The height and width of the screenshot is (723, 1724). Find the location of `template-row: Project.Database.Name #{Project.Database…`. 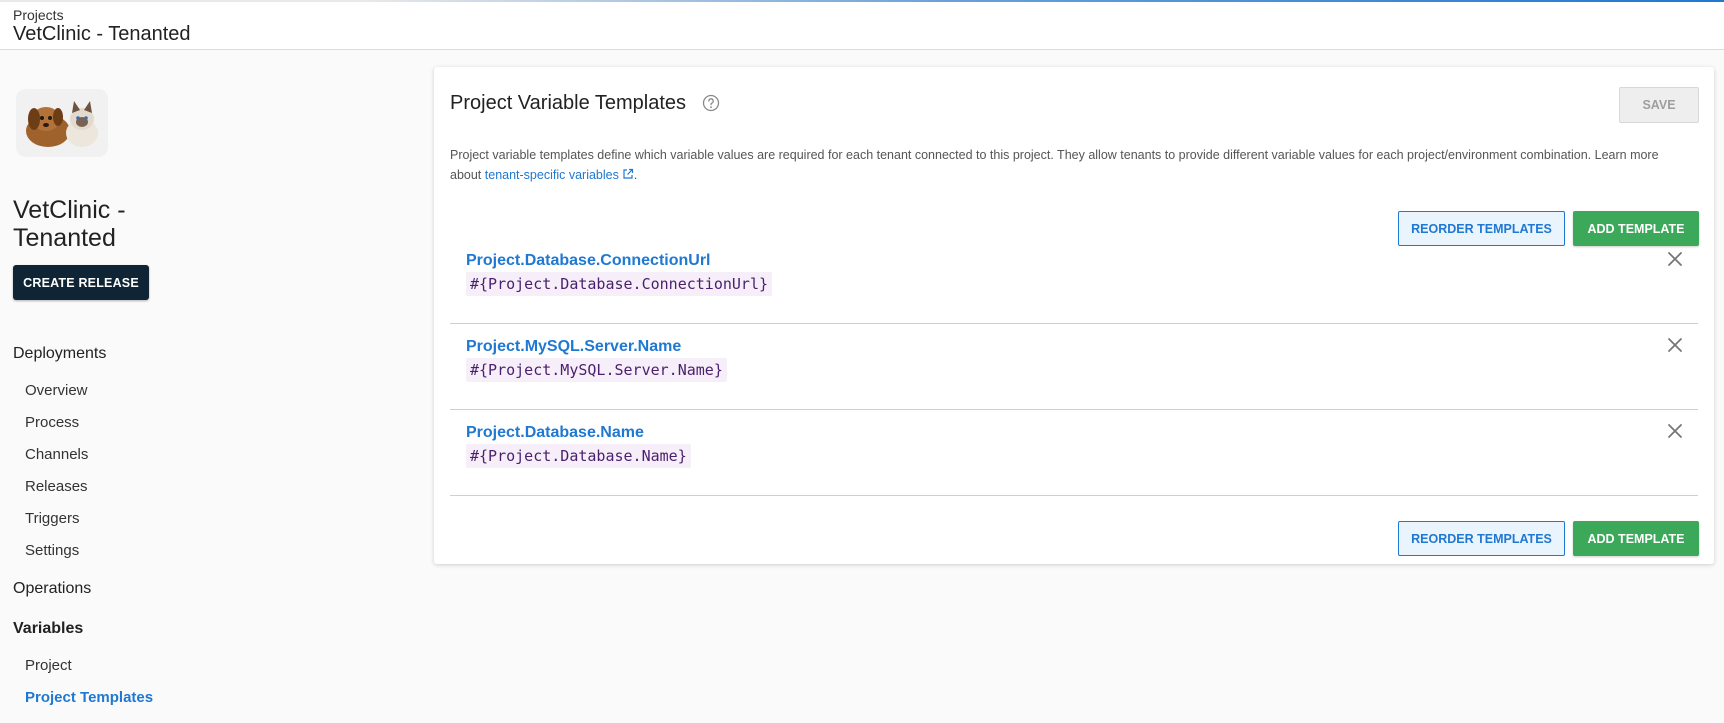

template-row: Project.Database.Name #{Project.Database… is located at coordinates (1074, 453).